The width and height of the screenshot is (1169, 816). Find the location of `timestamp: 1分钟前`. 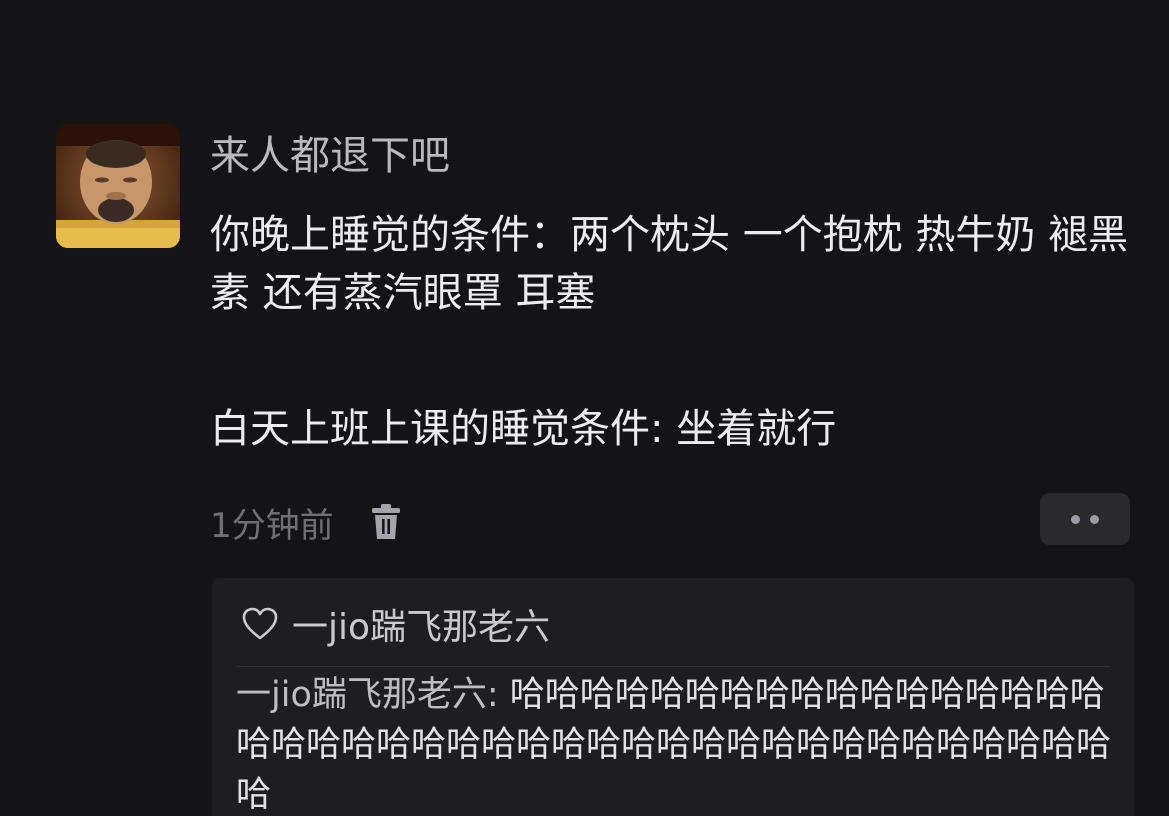

timestamp: 1分钟前 is located at coordinates (272, 525).